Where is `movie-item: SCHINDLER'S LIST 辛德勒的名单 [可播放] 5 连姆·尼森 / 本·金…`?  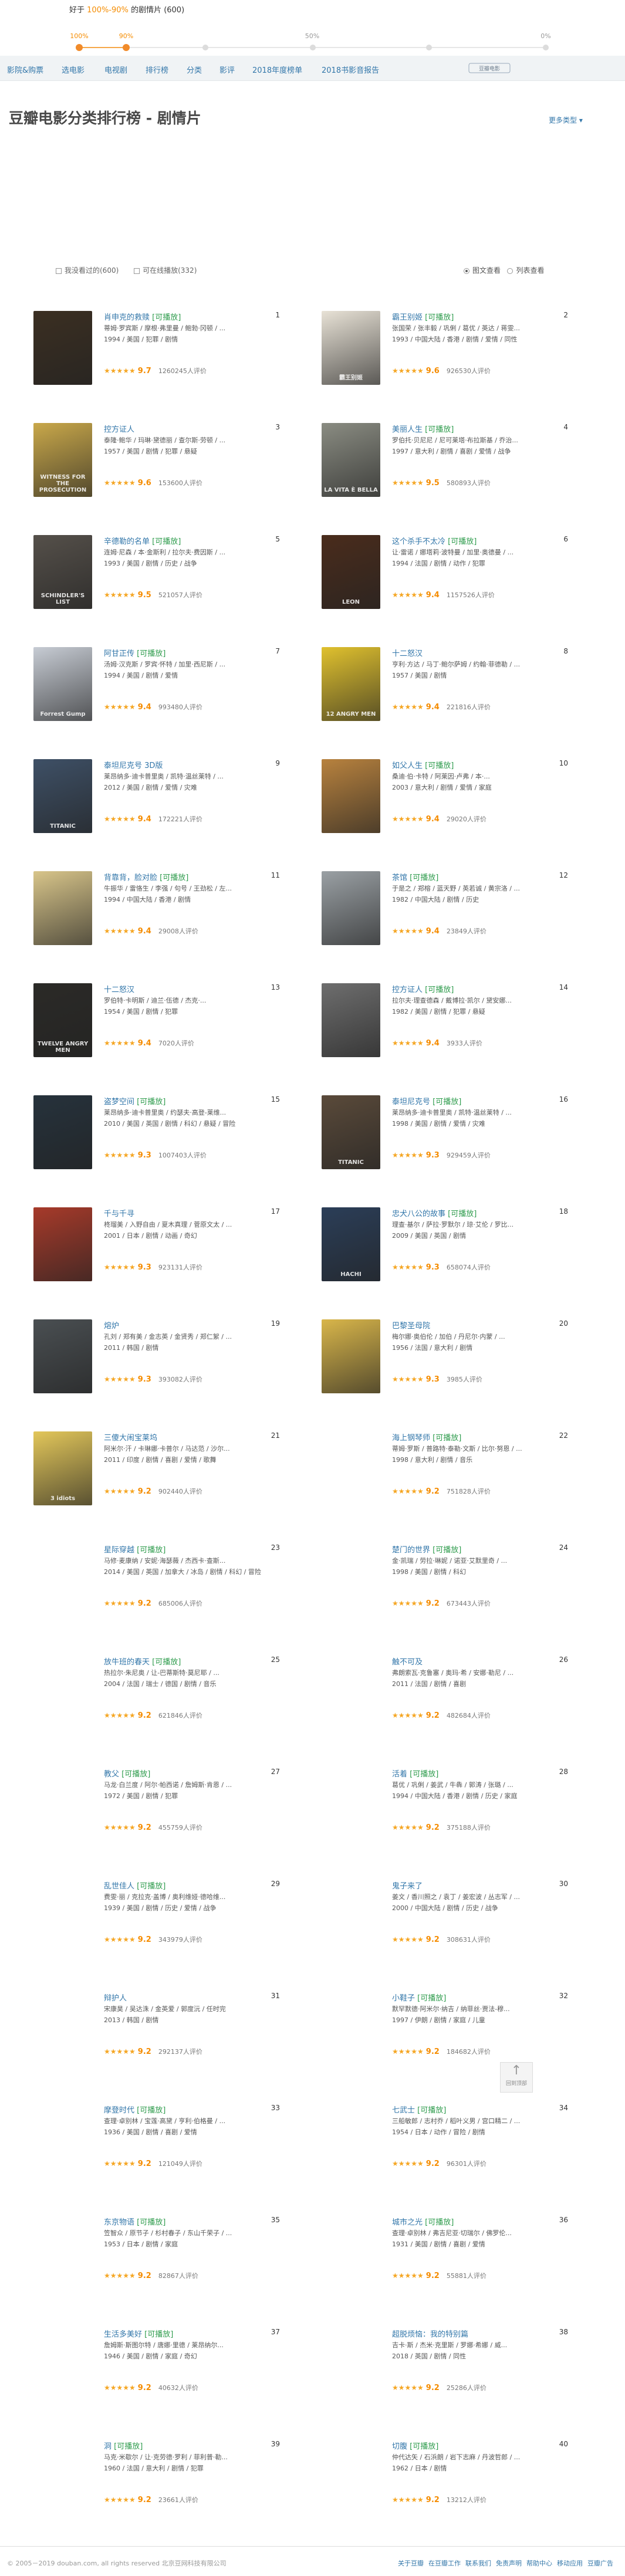 movie-item: SCHINDLER'S LIST 辛德勒的名单 [可播放] 5 连姆·尼森 / 本·金… is located at coordinates (156, 579).